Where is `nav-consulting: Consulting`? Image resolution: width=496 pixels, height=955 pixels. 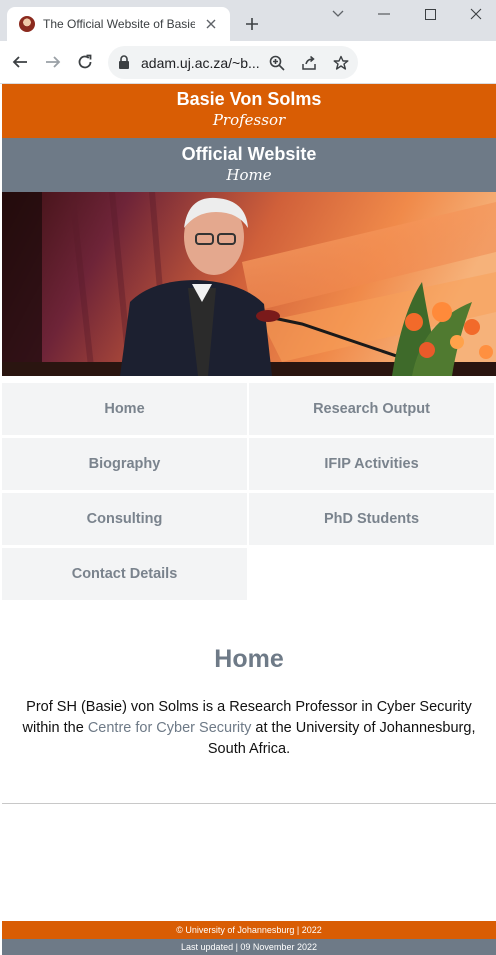
nav-consulting: Consulting is located at coordinates (124, 519).